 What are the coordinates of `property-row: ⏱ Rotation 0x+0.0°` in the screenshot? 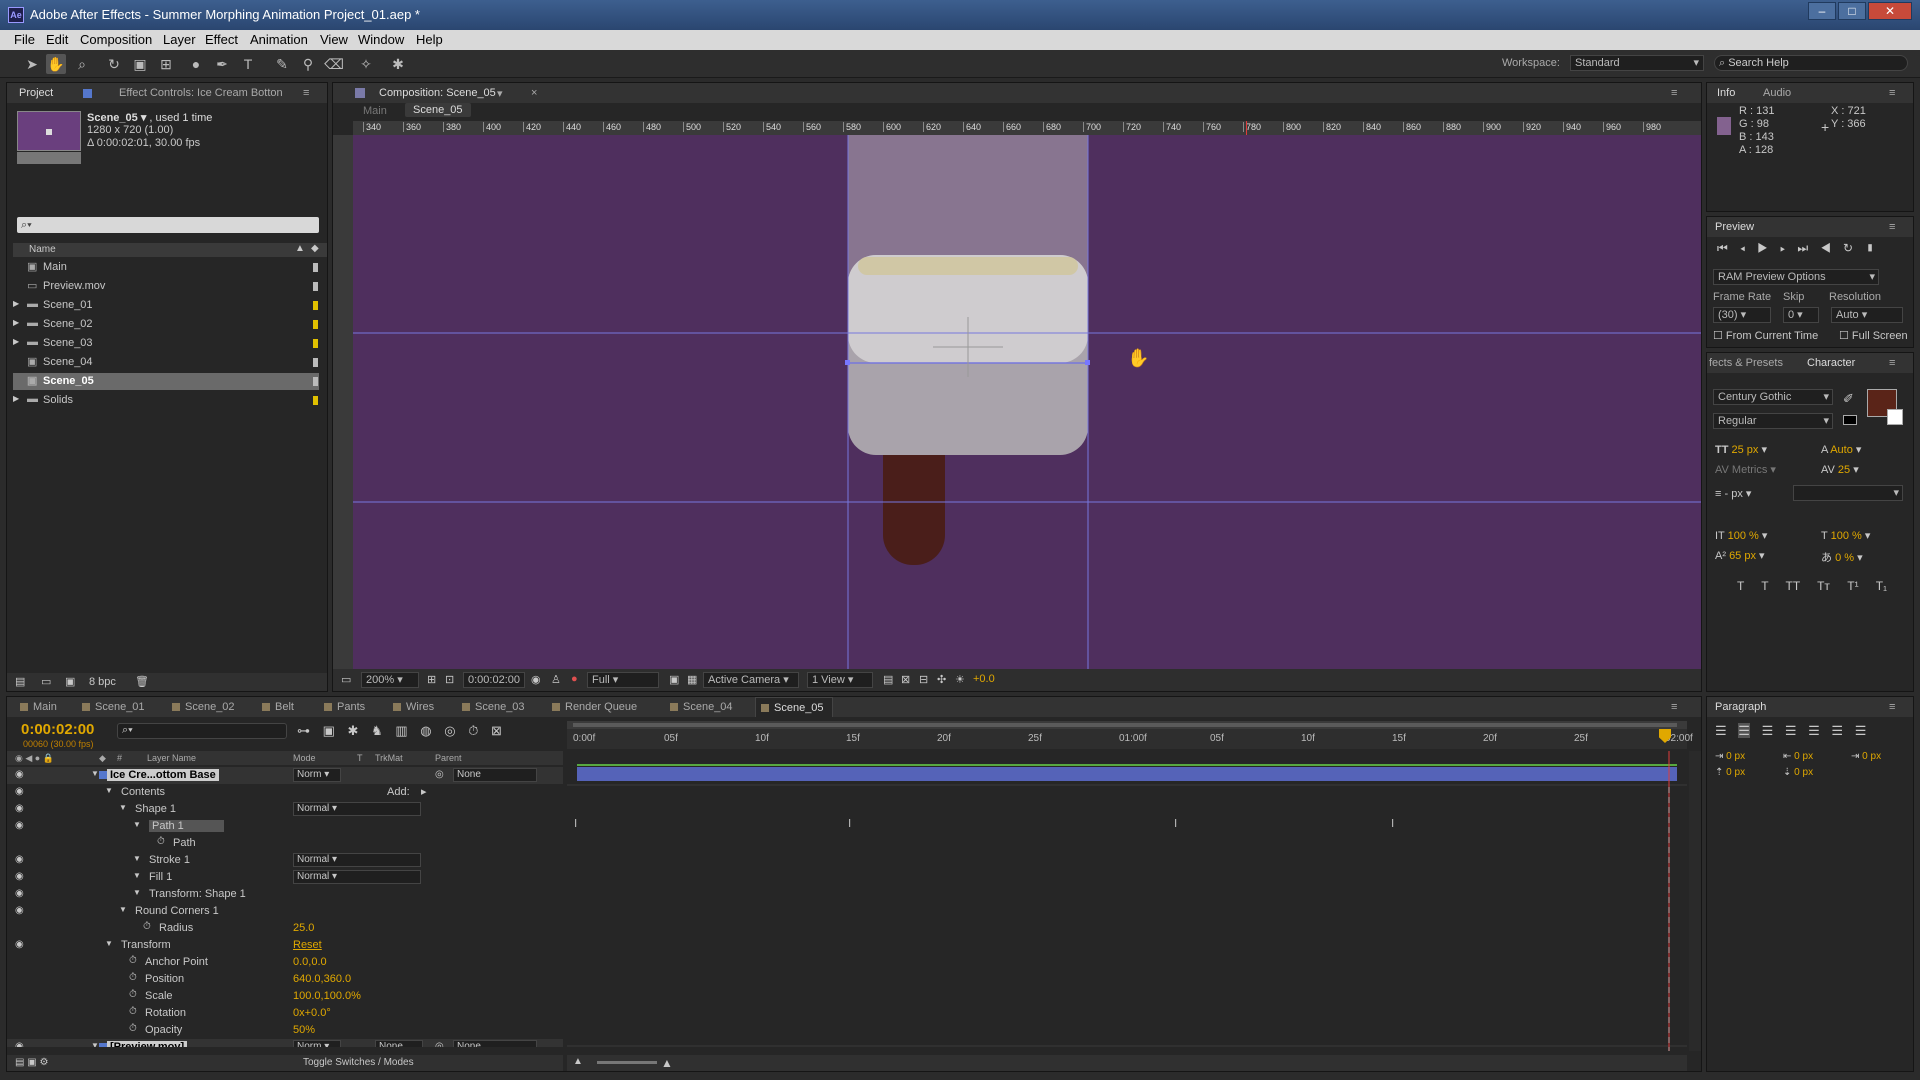 It's located at (285, 1013).